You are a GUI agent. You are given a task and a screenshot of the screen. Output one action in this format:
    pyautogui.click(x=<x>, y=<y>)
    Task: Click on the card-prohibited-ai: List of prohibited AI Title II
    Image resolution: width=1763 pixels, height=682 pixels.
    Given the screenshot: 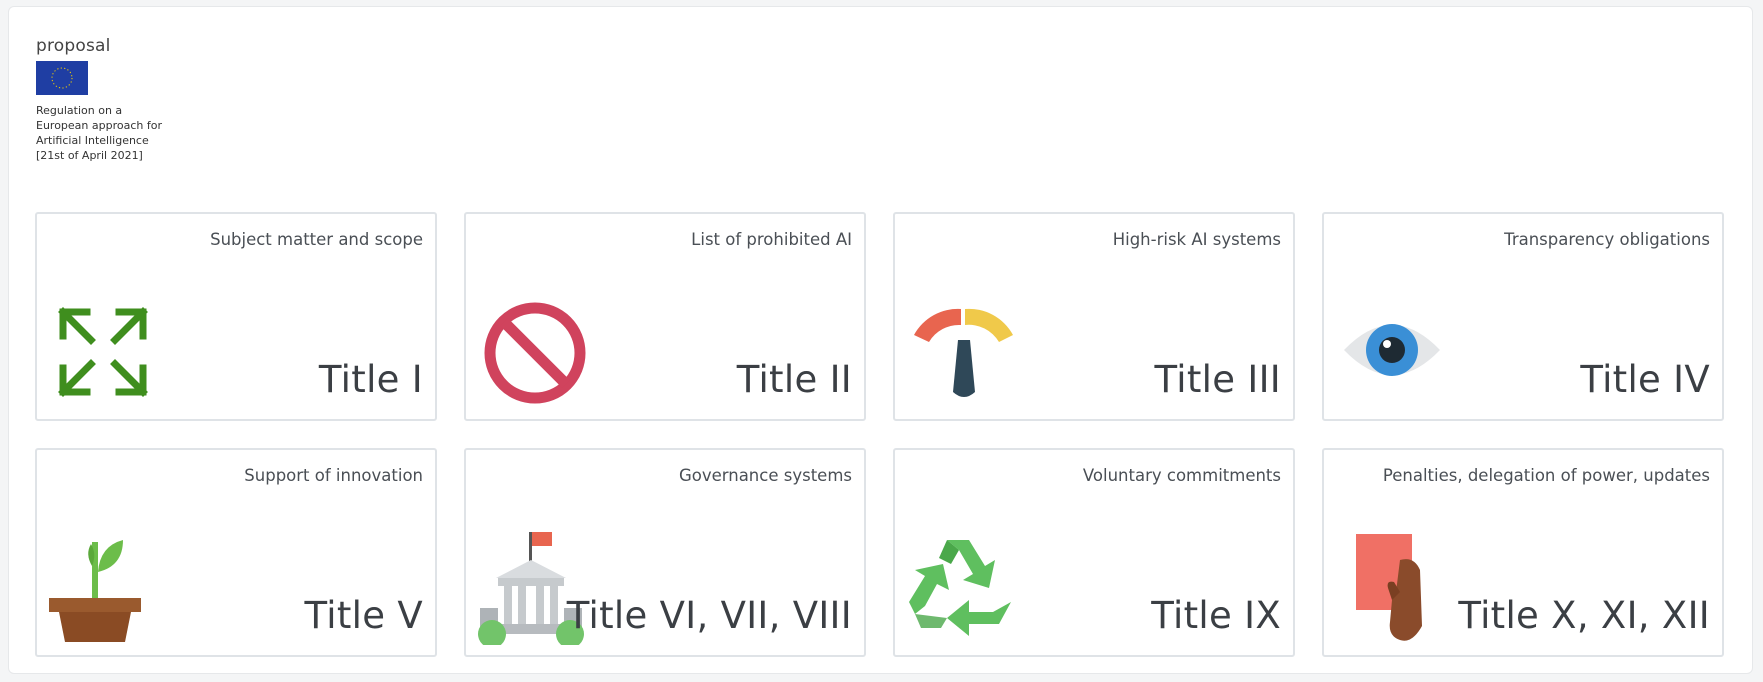 What is the action you would take?
    pyautogui.click(x=665, y=316)
    